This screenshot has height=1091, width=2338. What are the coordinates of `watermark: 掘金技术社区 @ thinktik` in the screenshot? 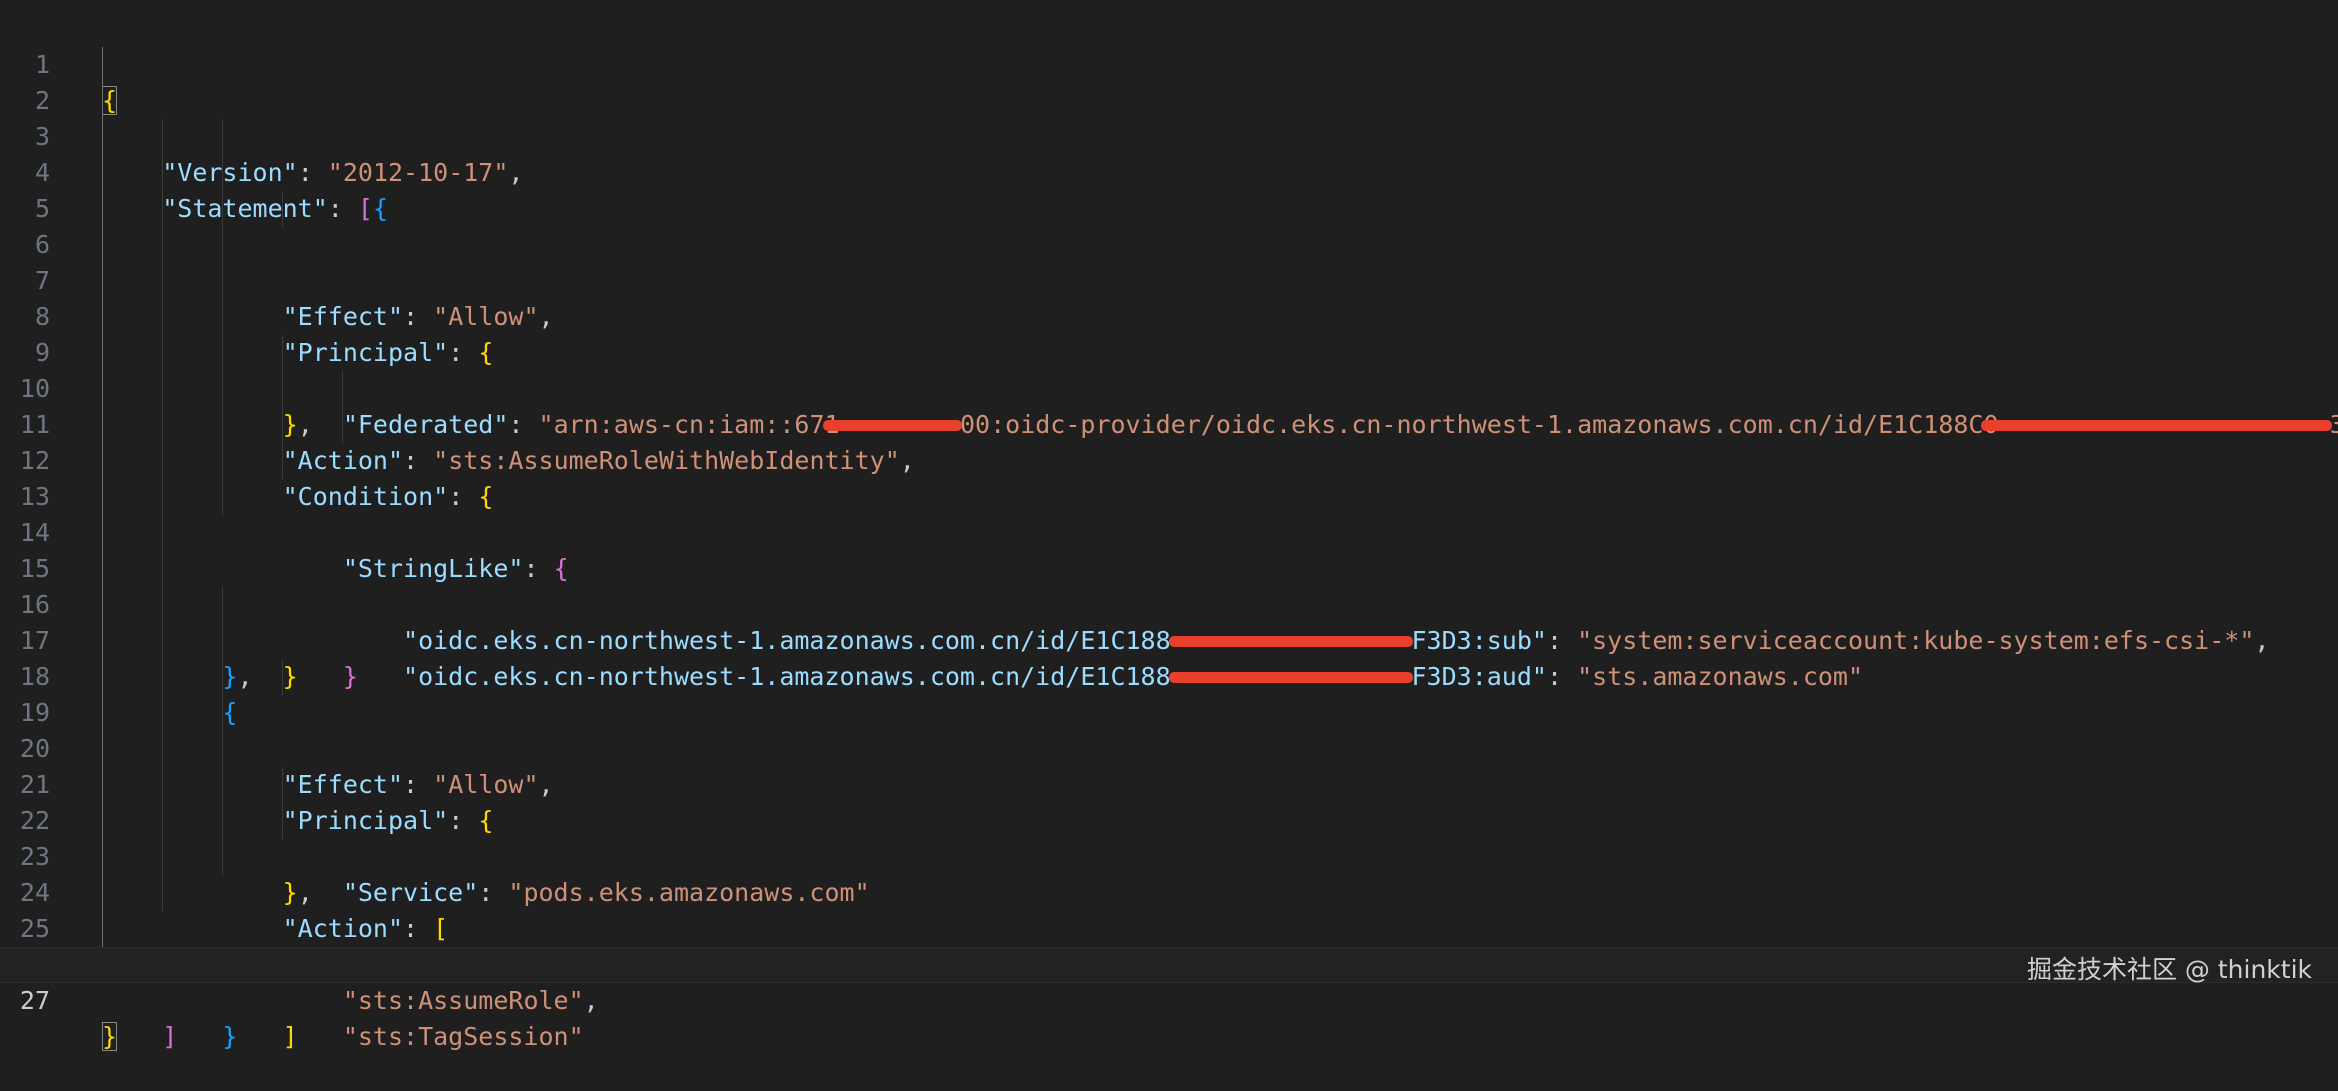 It's located at (2169, 969).